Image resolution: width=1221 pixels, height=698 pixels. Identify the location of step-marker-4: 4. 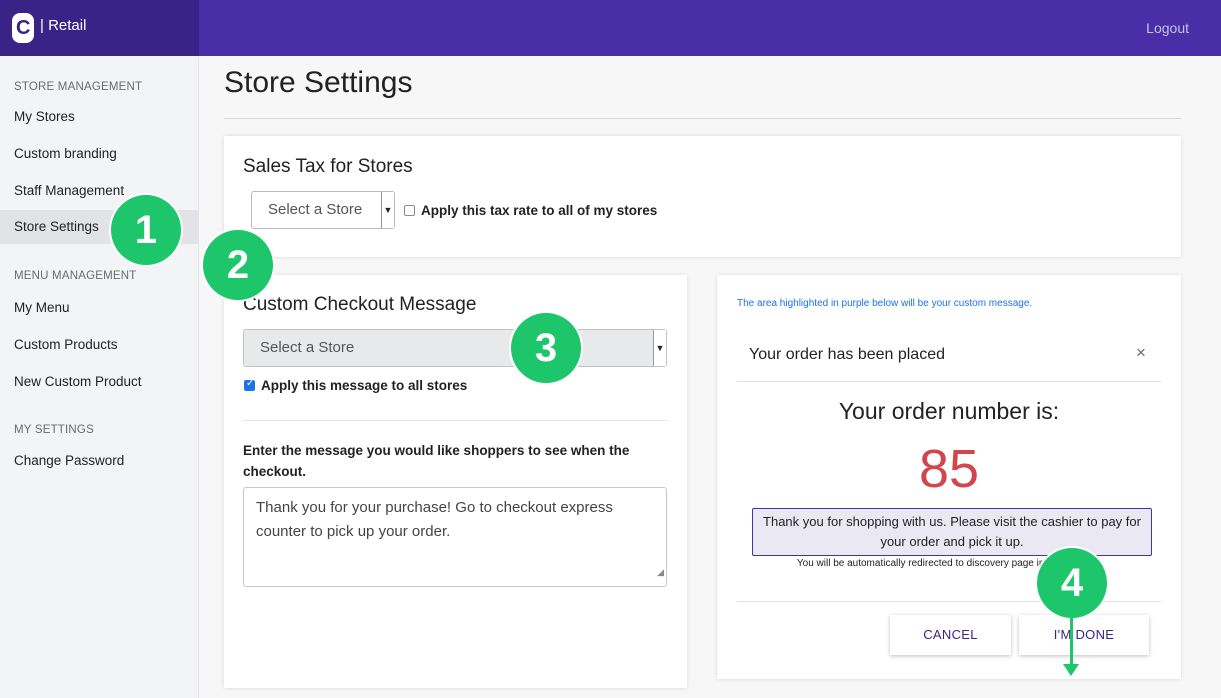
(1072, 583).